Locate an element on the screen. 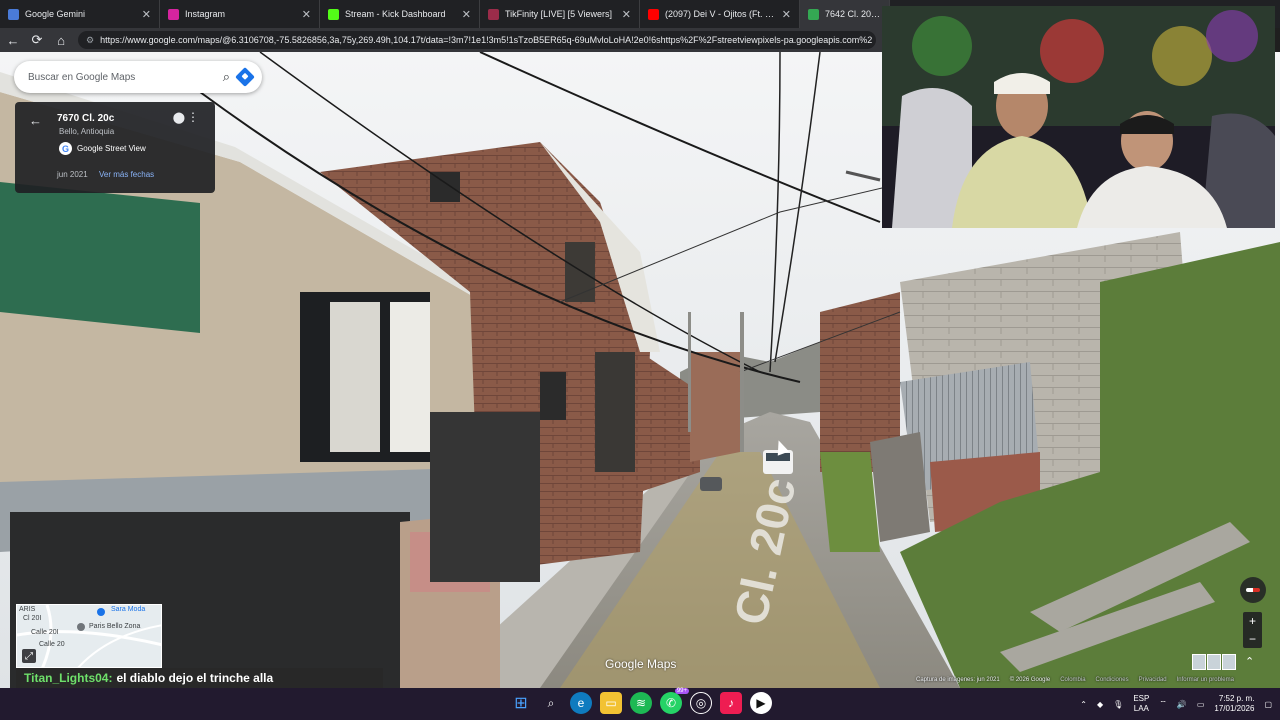 The image size is (1280, 720). search-placeholder: Buscar en Google Maps is located at coordinates (82, 77).